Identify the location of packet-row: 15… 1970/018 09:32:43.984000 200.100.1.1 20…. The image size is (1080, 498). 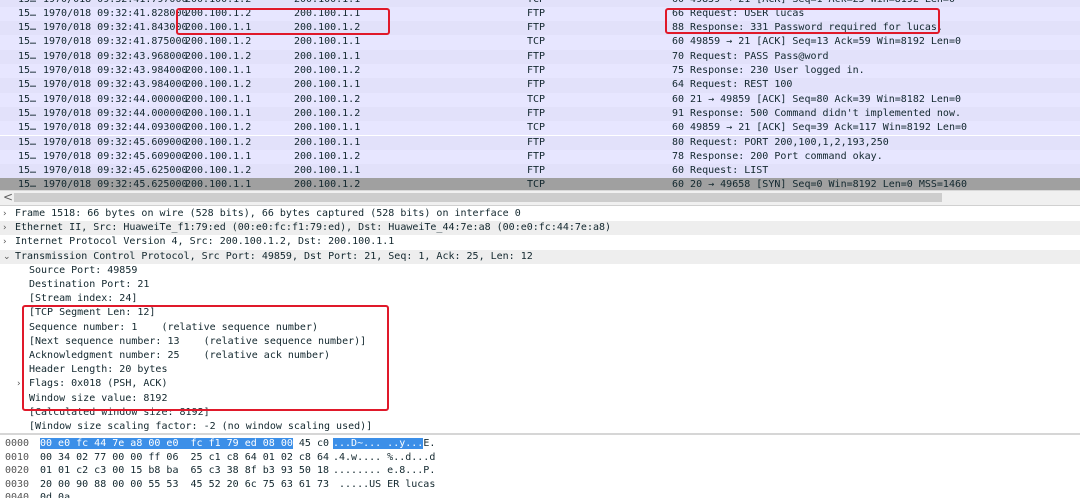
(540, 71).